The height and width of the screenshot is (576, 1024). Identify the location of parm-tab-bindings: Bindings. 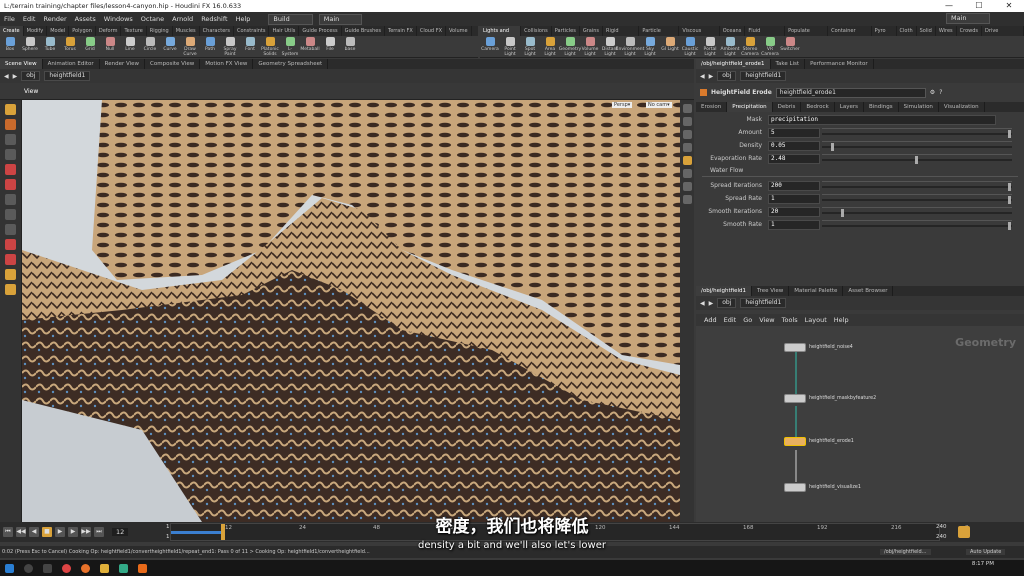
(881, 107).